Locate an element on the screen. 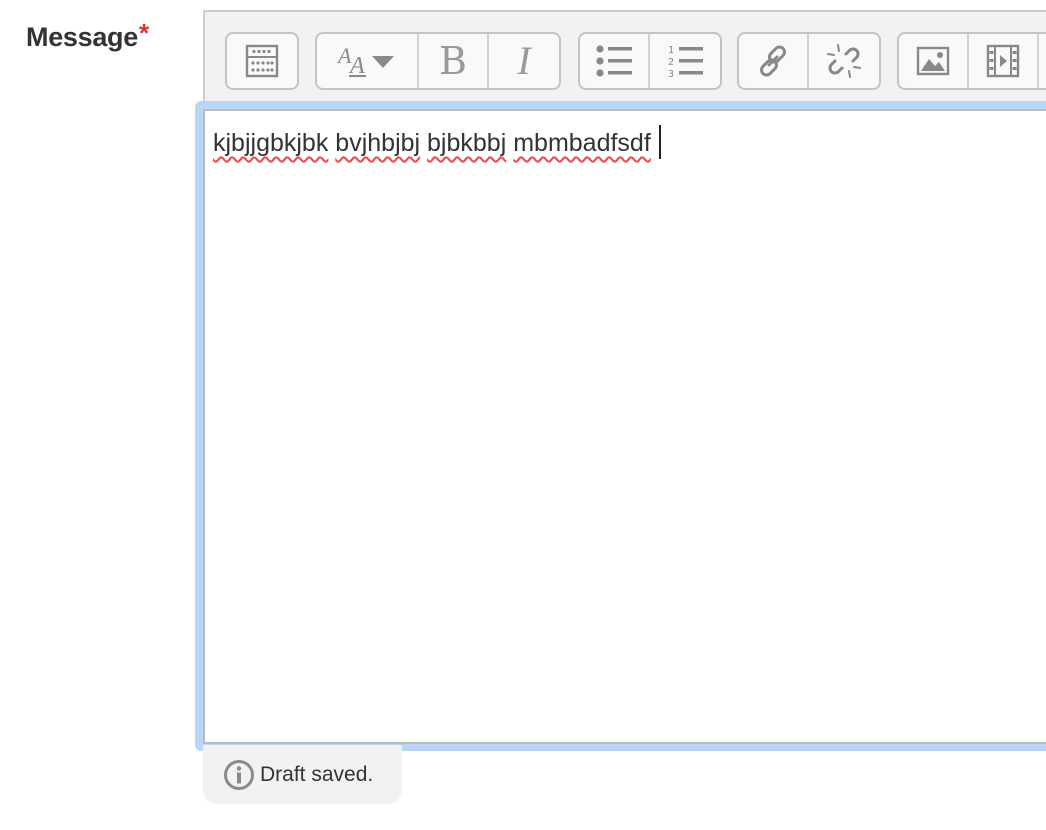 This screenshot has height=830, width=1046. show-more-icon is located at coordinates (262, 61).